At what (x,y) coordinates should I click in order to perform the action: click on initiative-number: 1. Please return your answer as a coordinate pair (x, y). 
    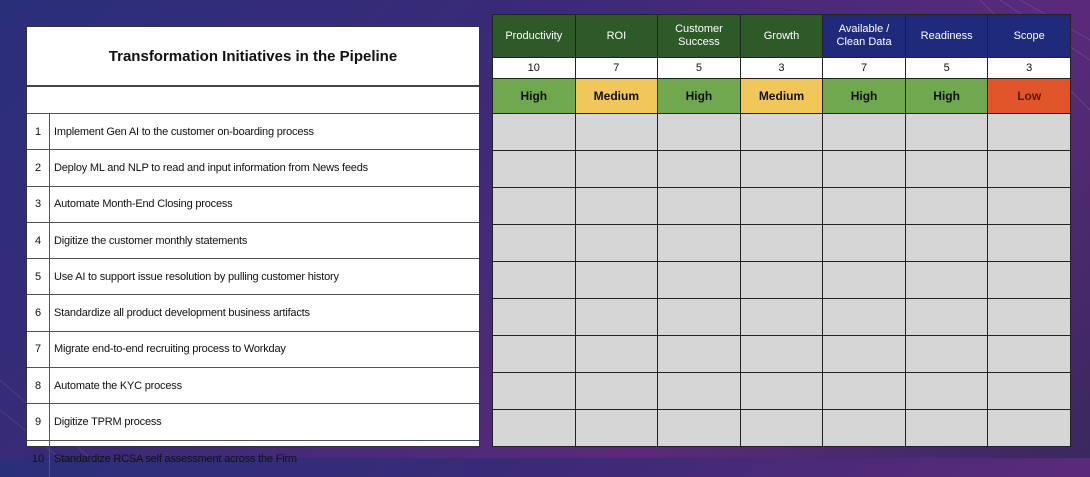
    Looking at the image, I should click on (38, 132).